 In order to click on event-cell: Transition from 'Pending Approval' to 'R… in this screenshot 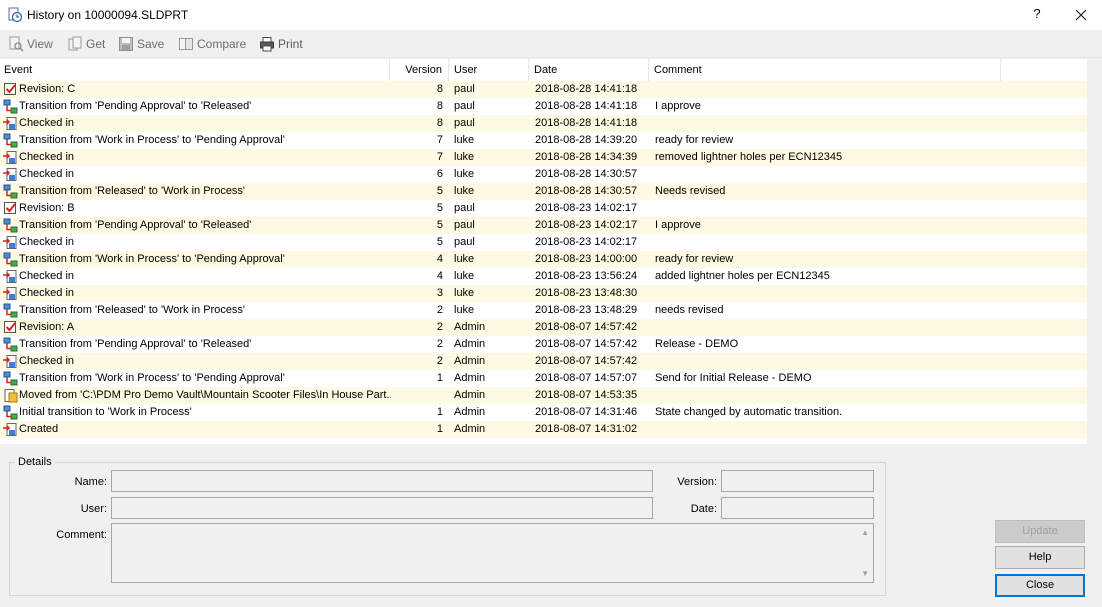, I will do `click(135, 106)`.